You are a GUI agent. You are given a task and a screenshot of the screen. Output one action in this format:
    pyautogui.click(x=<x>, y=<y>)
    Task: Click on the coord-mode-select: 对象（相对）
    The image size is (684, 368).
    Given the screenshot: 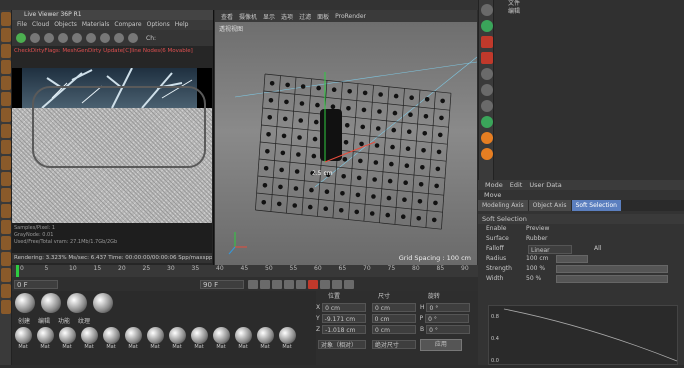 What is the action you would take?
    pyautogui.click(x=342, y=344)
    